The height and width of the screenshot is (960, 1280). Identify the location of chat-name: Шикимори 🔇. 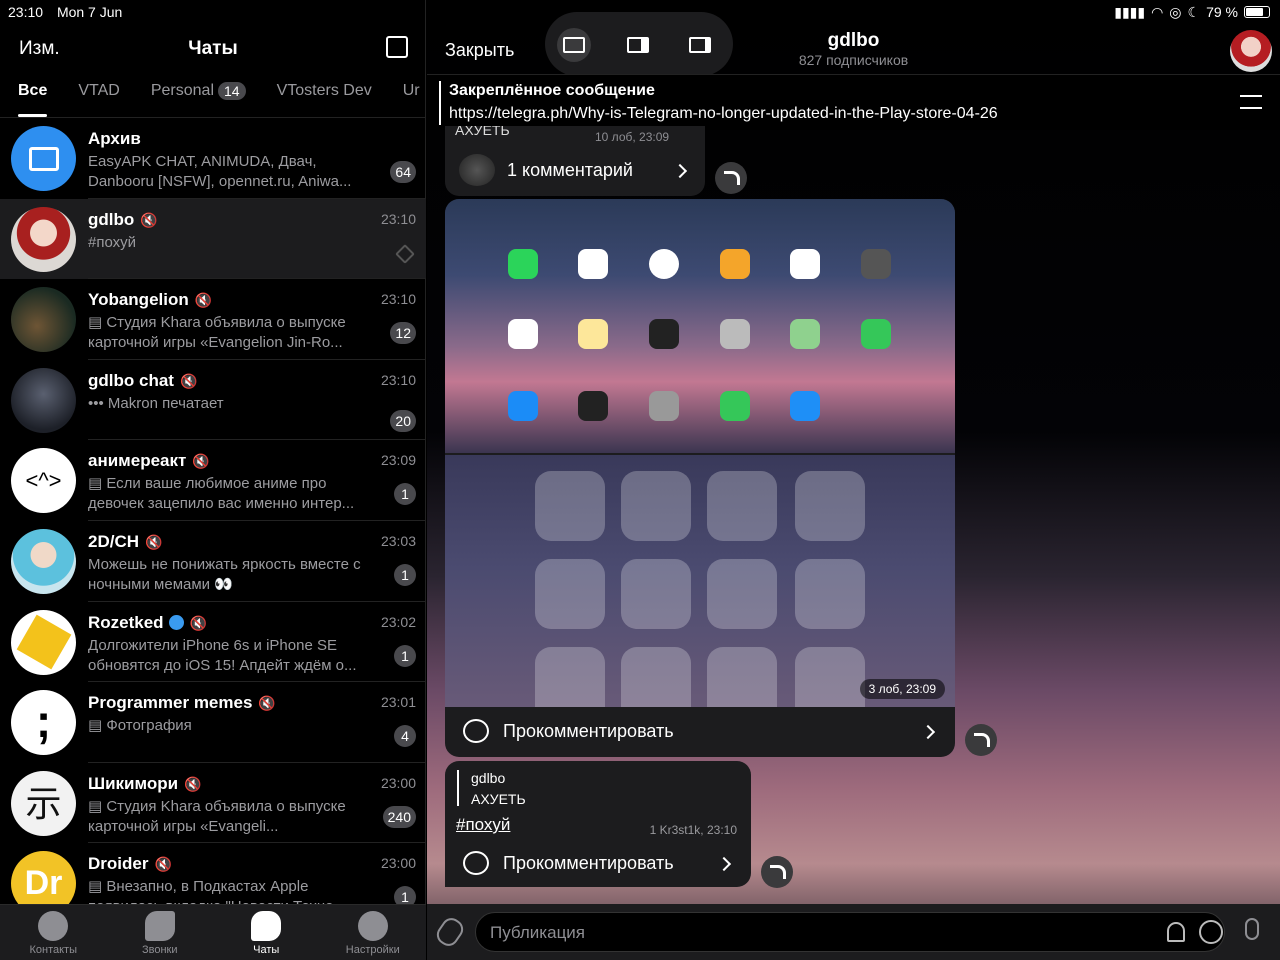
(145, 783).